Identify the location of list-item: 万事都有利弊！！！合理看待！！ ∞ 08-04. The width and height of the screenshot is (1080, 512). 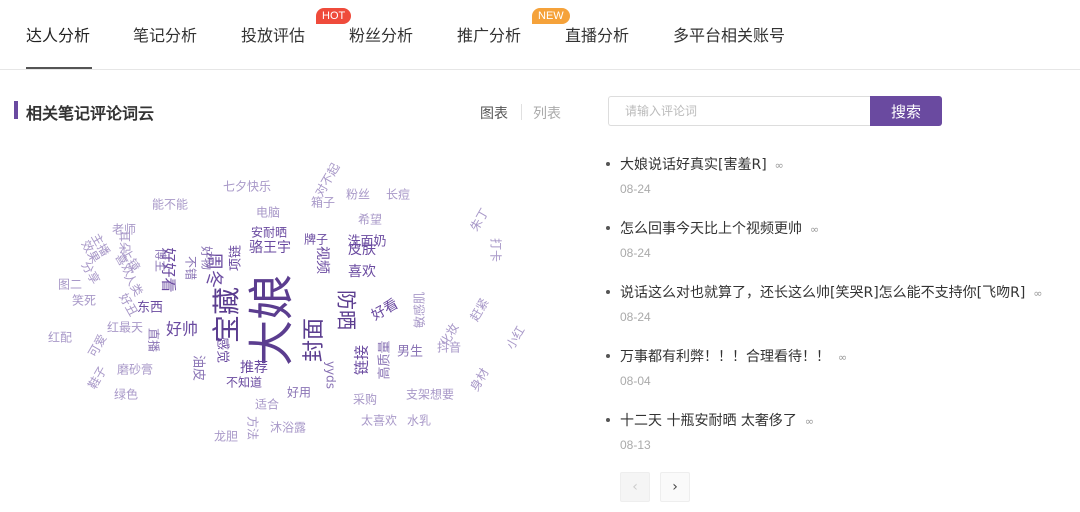
(841, 378).